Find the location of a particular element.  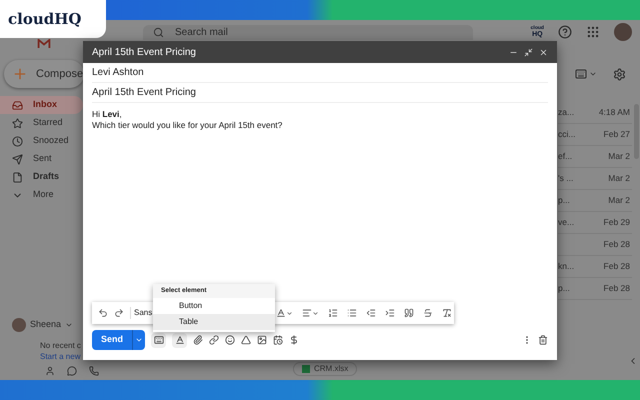

text-format-icon is located at coordinates (179, 340).